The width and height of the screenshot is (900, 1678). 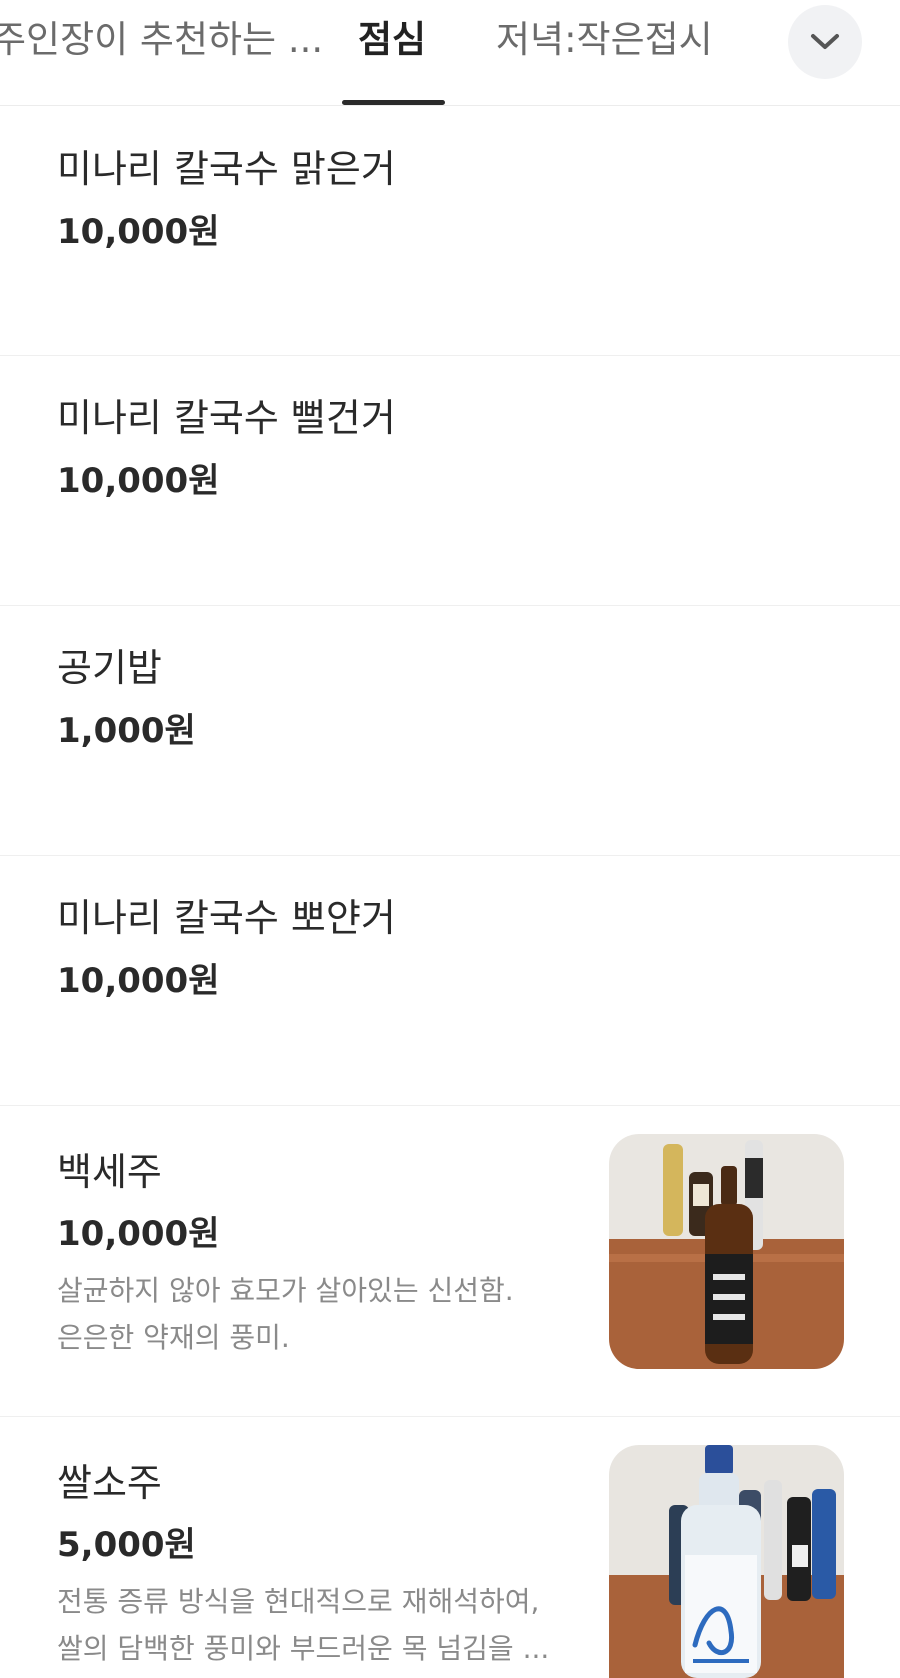 What do you see at coordinates (226, 918) in the screenshot?
I see `item-name: 미나리 칼국수 뽀얀거` at bounding box center [226, 918].